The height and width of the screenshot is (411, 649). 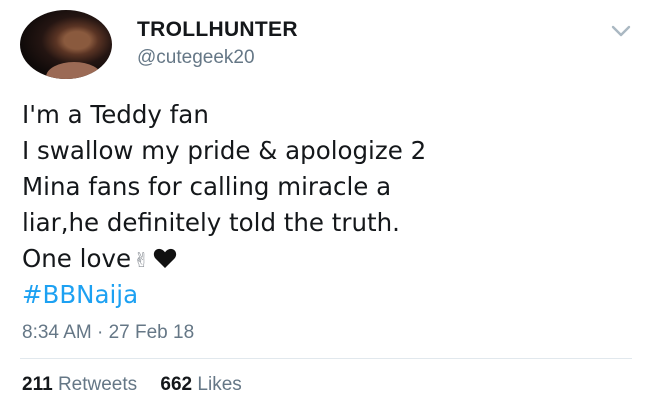 I want to click on likes-label: Likes, so click(x=219, y=384).